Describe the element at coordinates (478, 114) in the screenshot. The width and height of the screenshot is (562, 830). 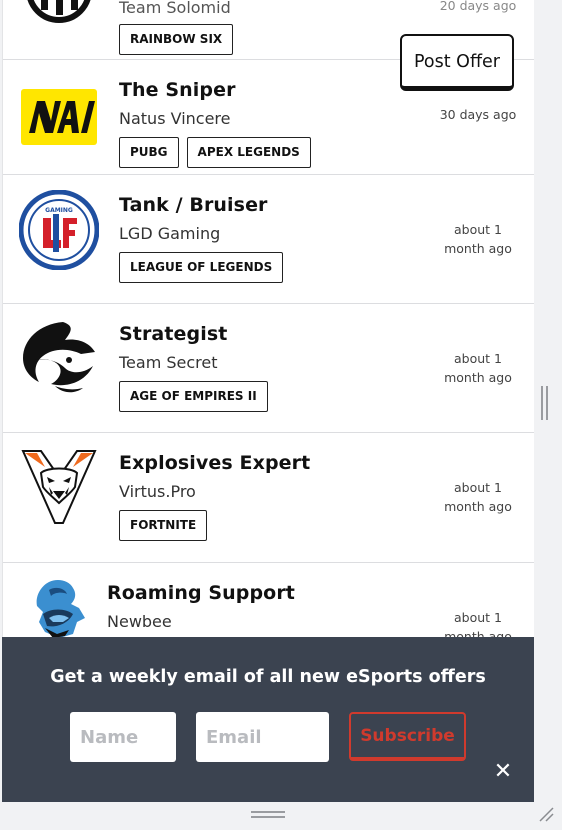
I see `offer-posted: 30 days ago` at that location.